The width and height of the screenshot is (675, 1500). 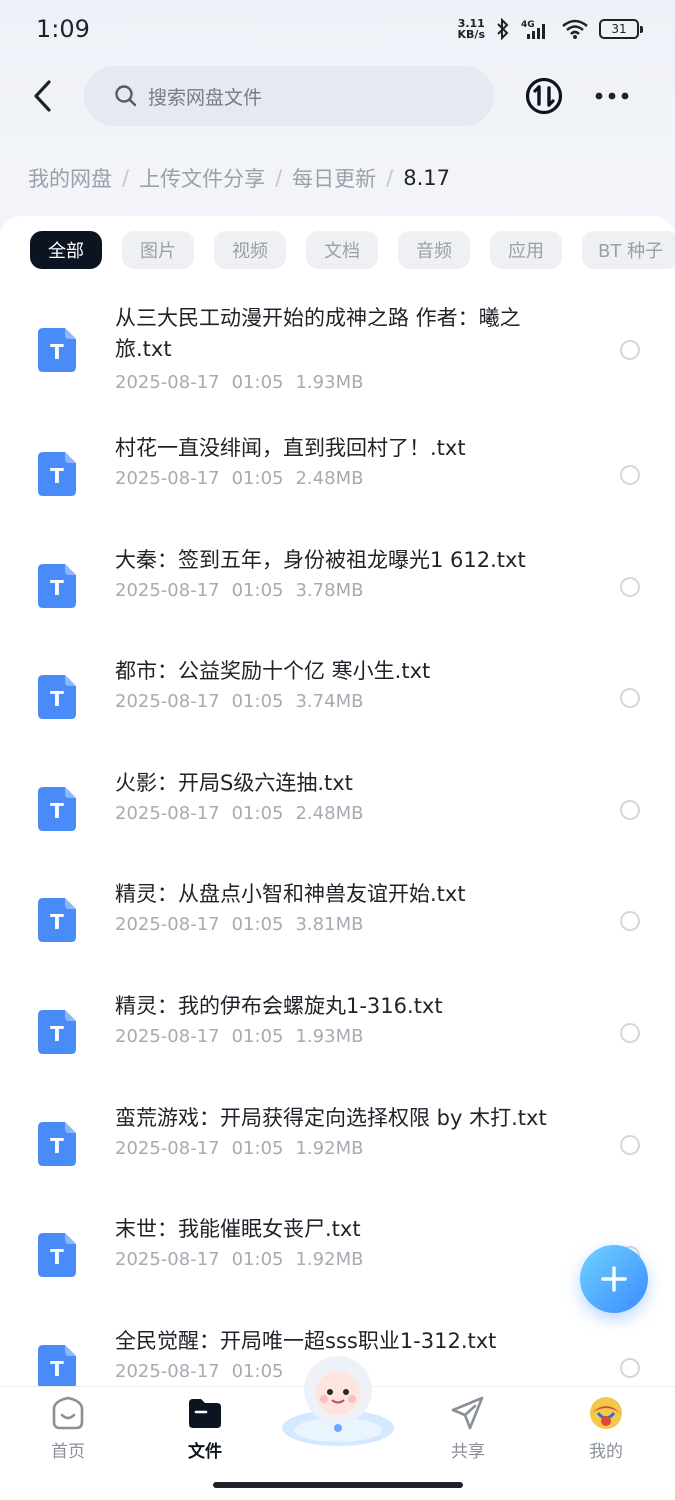 I want to click on filter-chip-bt-torrents: BT 种子, so click(x=628, y=250).